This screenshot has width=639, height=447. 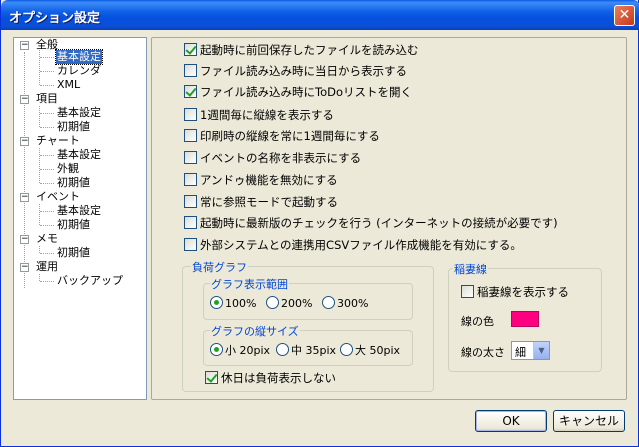 What do you see at coordinates (520, 352) in the screenshot?
I see `line-width-value: 細` at bounding box center [520, 352].